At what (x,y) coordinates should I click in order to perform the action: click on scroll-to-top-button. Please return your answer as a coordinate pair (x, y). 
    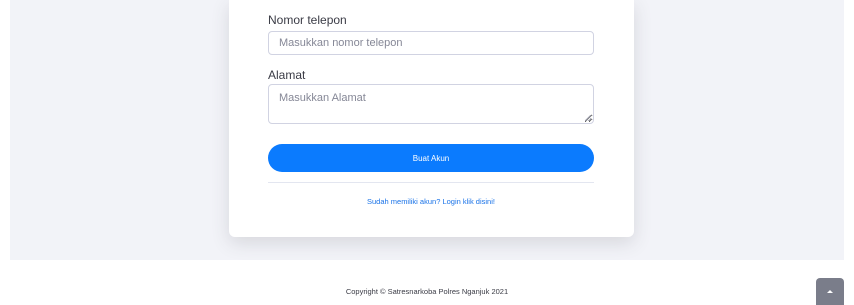
    Looking at the image, I should click on (830, 291).